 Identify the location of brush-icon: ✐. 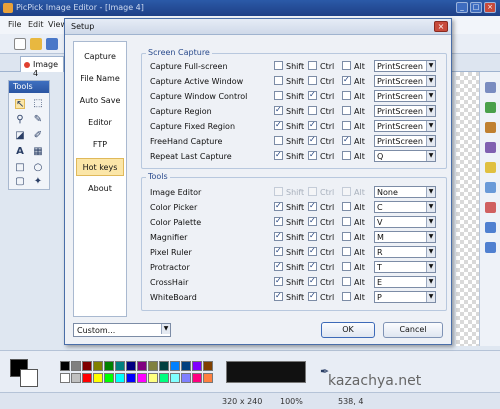
(38, 136).